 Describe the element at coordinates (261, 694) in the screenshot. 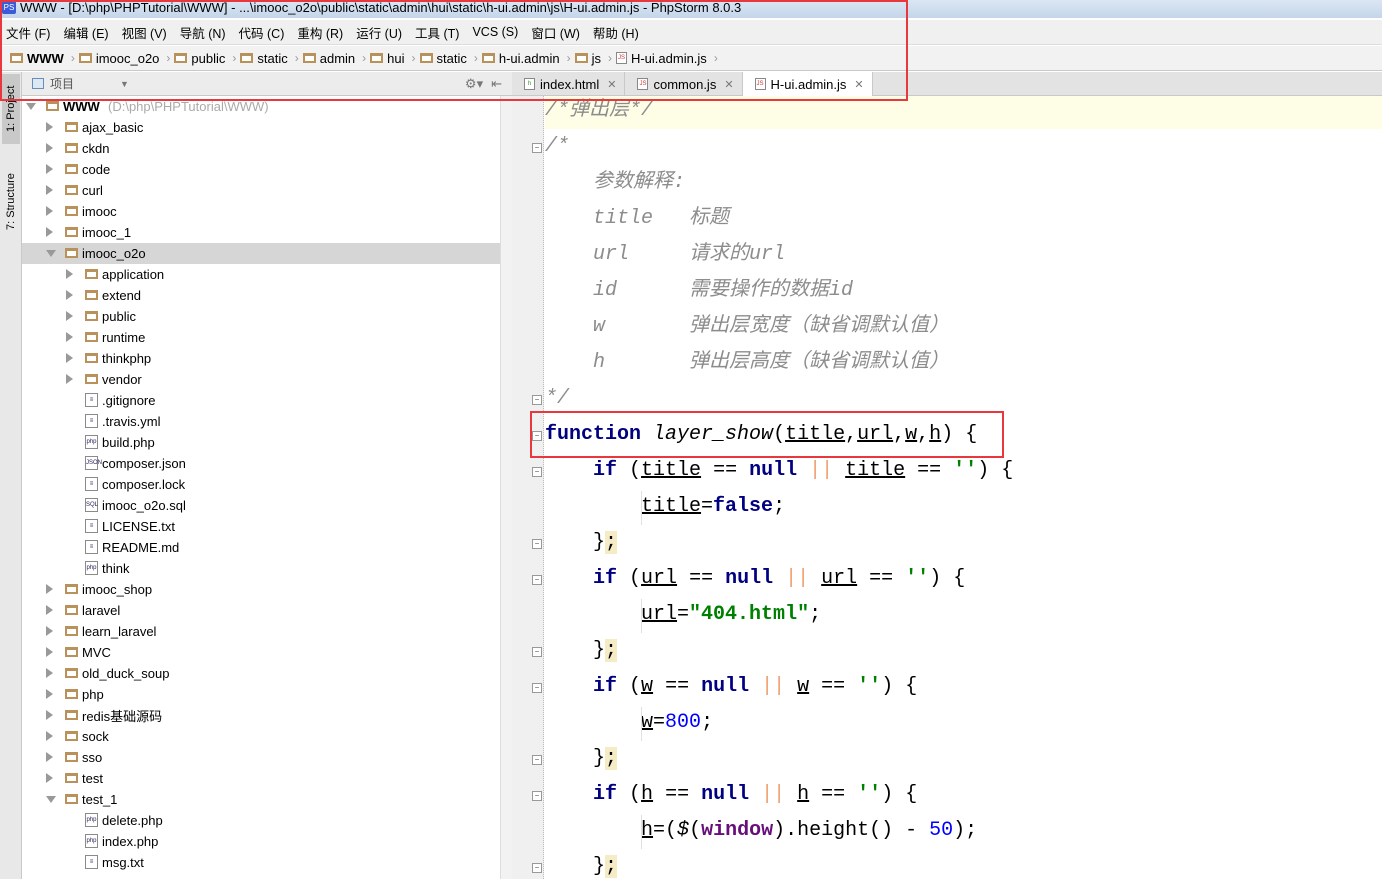

I see `tree-item: php` at that location.